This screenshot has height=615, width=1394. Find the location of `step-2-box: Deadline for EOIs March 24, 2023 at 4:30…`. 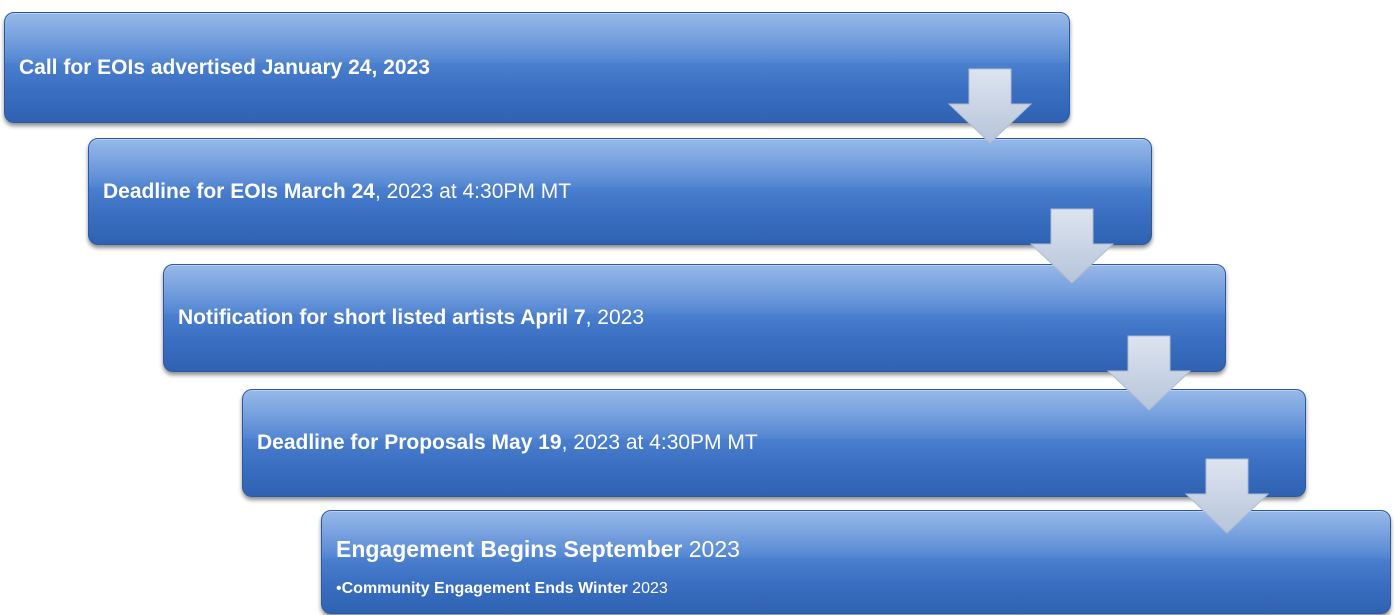

step-2-box: Deadline for EOIs March 24, 2023 at 4:30… is located at coordinates (620, 191).